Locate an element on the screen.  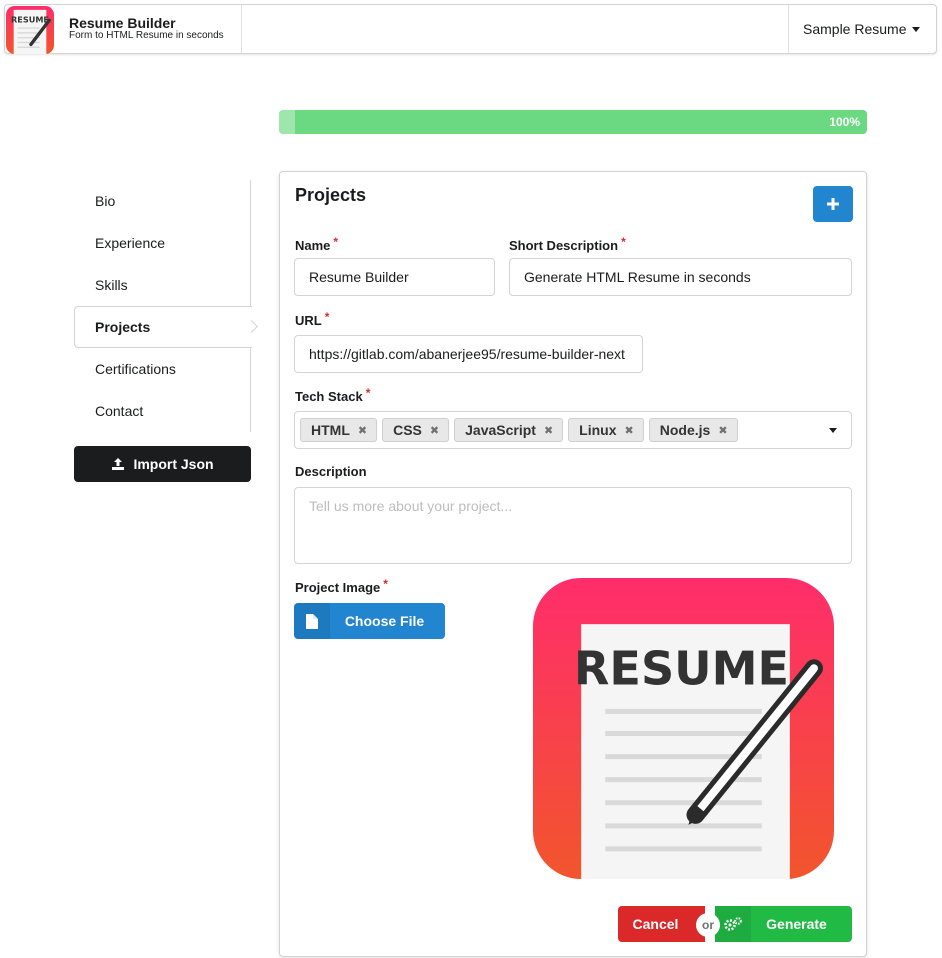
tech-stack-multiselect: HTML ✖ CSS ✖ JavaScript ✖ Linux ✖ Node.js ✖ is located at coordinates (573, 430).